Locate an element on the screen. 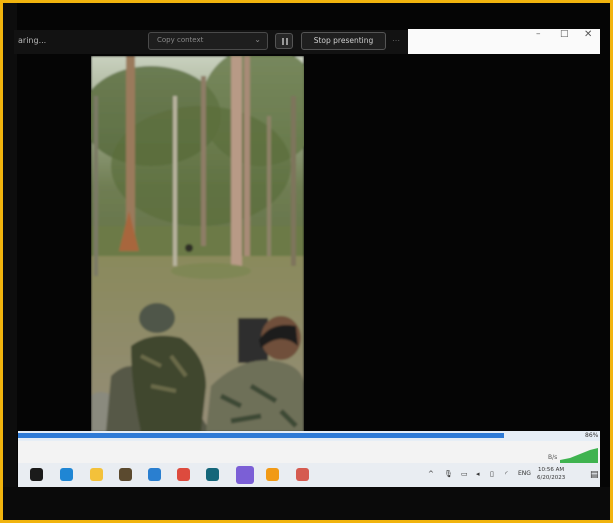 The width and height of the screenshot is (613, 523). wifi-icon: ◜ is located at coordinates (506, 474).